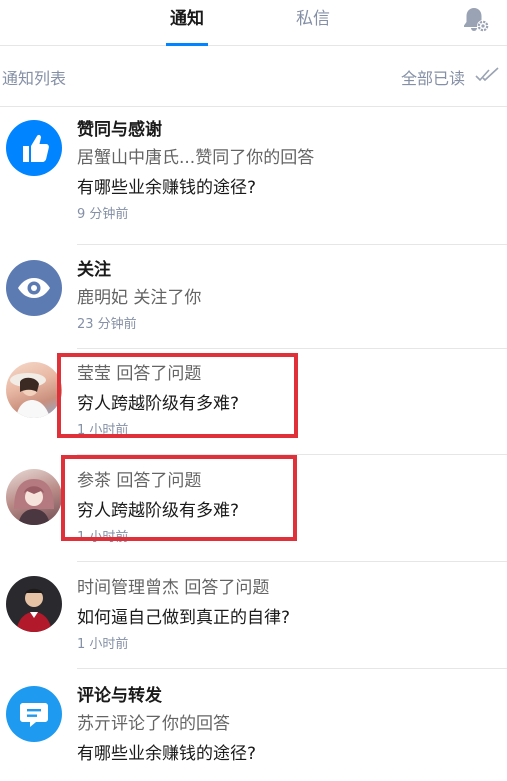 Image resolution: width=507 pixels, height=781 pixels. What do you see at coordinates (253, 303) in the screenshot?
I see `notification-item-follow: 关注 鹿明妃 关注了你 23 分钟前` at bounding box center [253, 303].